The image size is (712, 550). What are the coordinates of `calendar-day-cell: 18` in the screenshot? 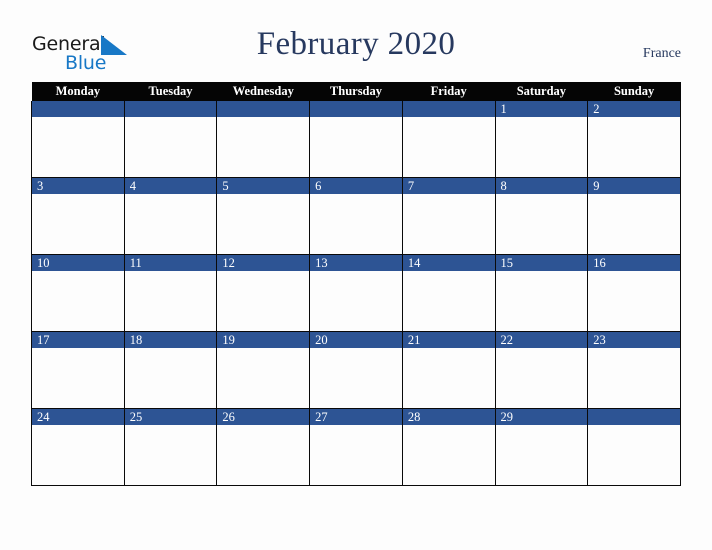 It's located at (170, 370).